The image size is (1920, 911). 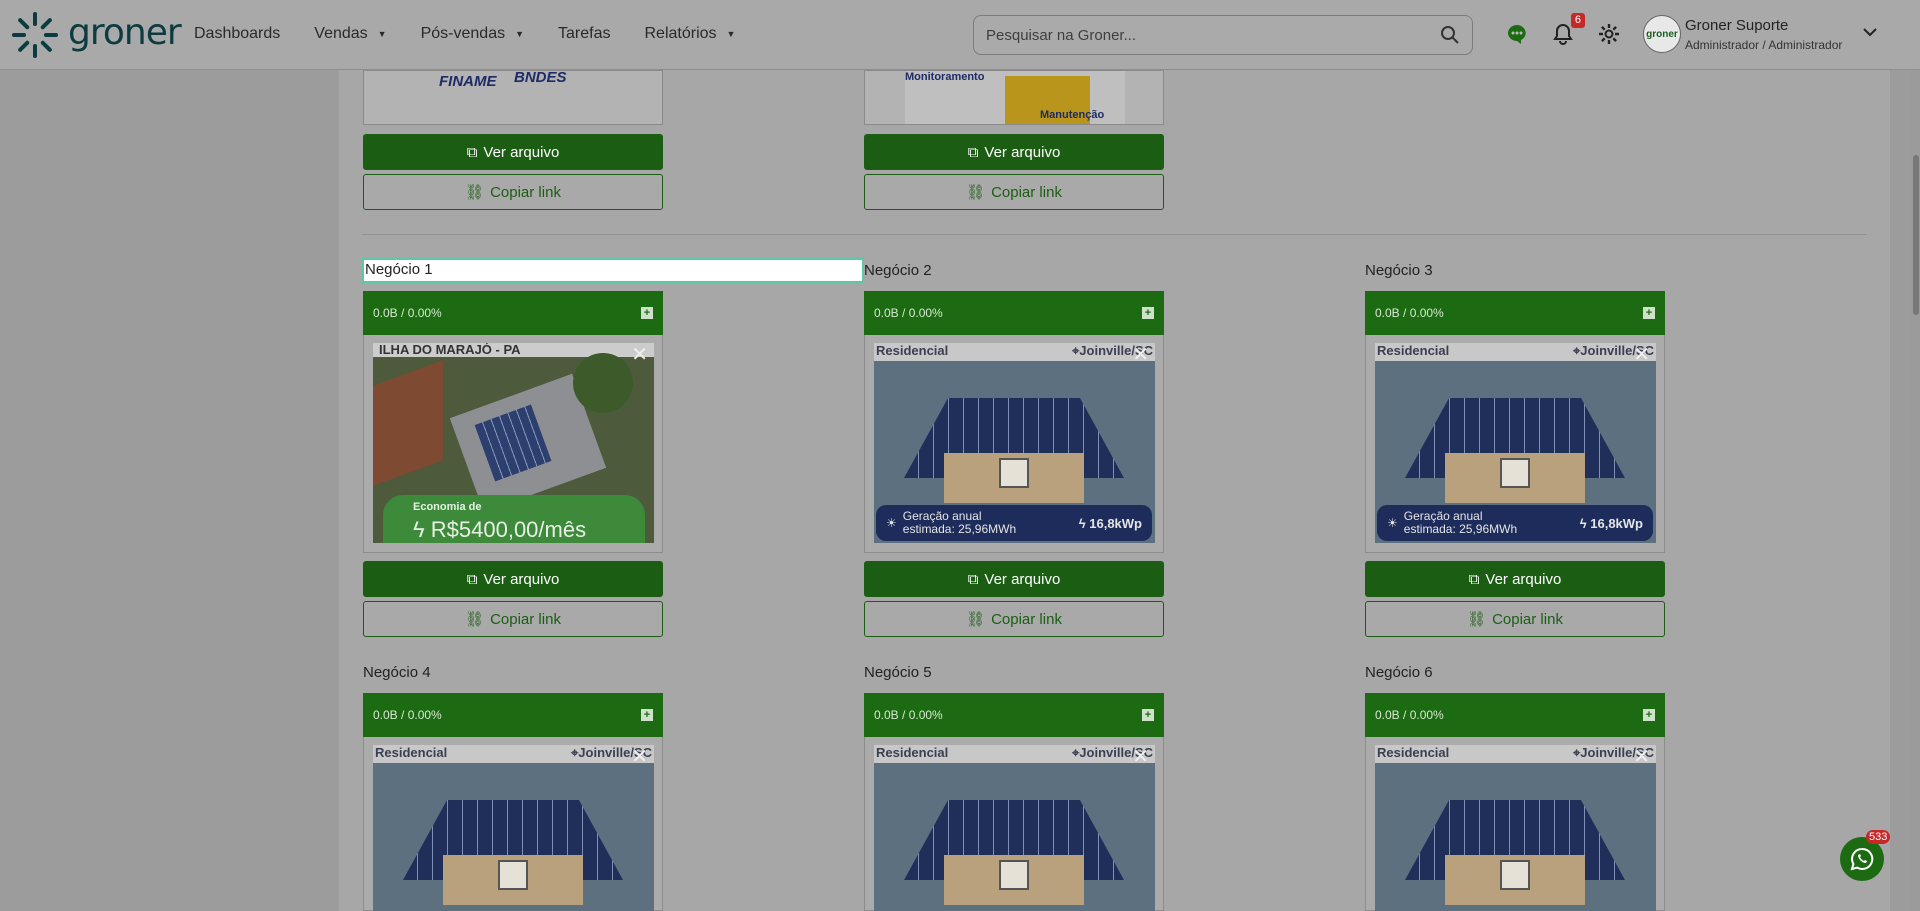 I want to click on nav-tarefas: Tarefas, so click(x=584, y=34).